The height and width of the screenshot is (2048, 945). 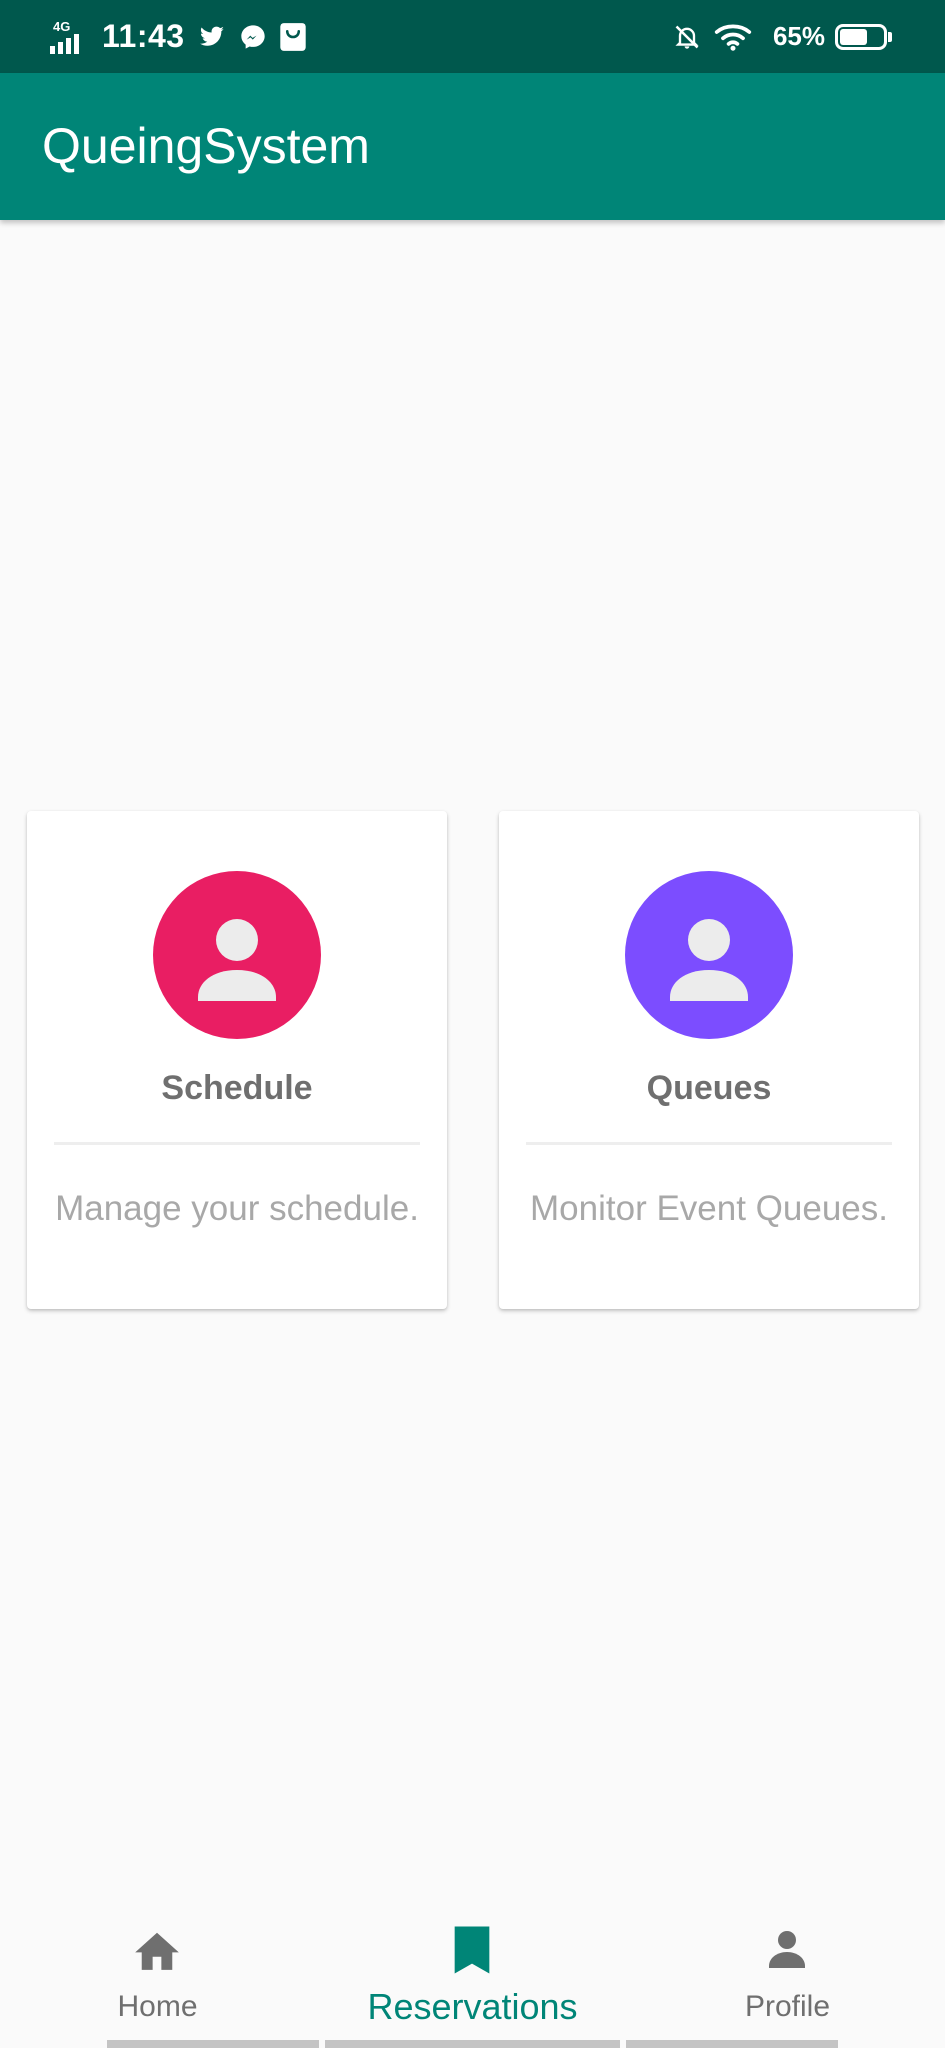 What do you see at coordinates (709, 1088) in the screenshot?
I see `card-title: Queues` at bounding box center [709, 1088].